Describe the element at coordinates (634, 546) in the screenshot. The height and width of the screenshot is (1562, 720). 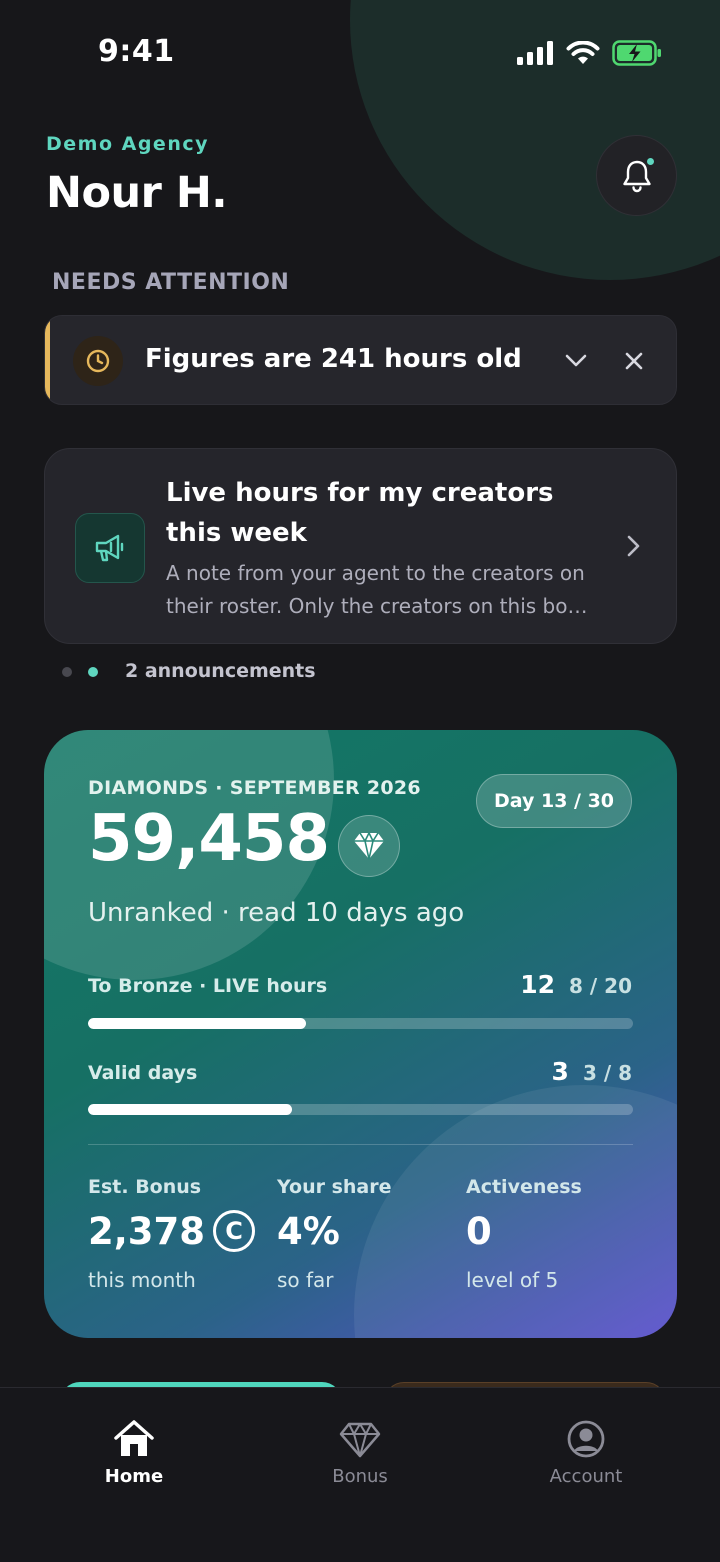
I see `chevron-right-icon` at that location.